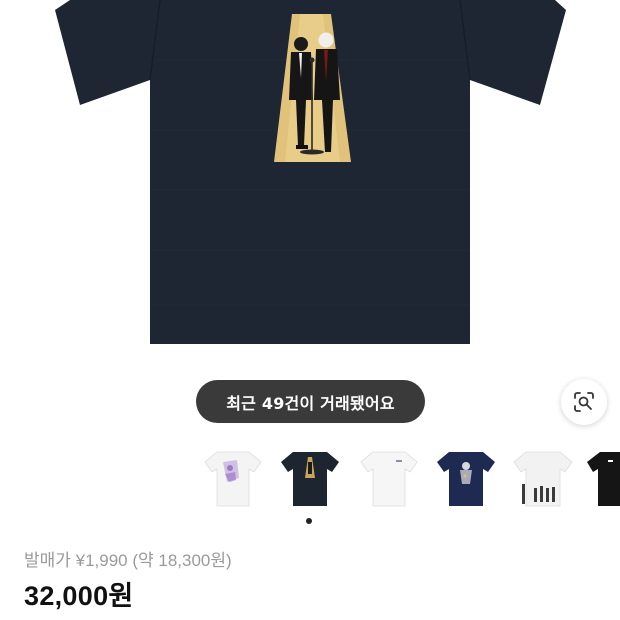  Describe the element at coordinates (128, 560) in the screenshot. I see `release-price: 발매가 ¥1,990 (약 18,300원)` at that location.